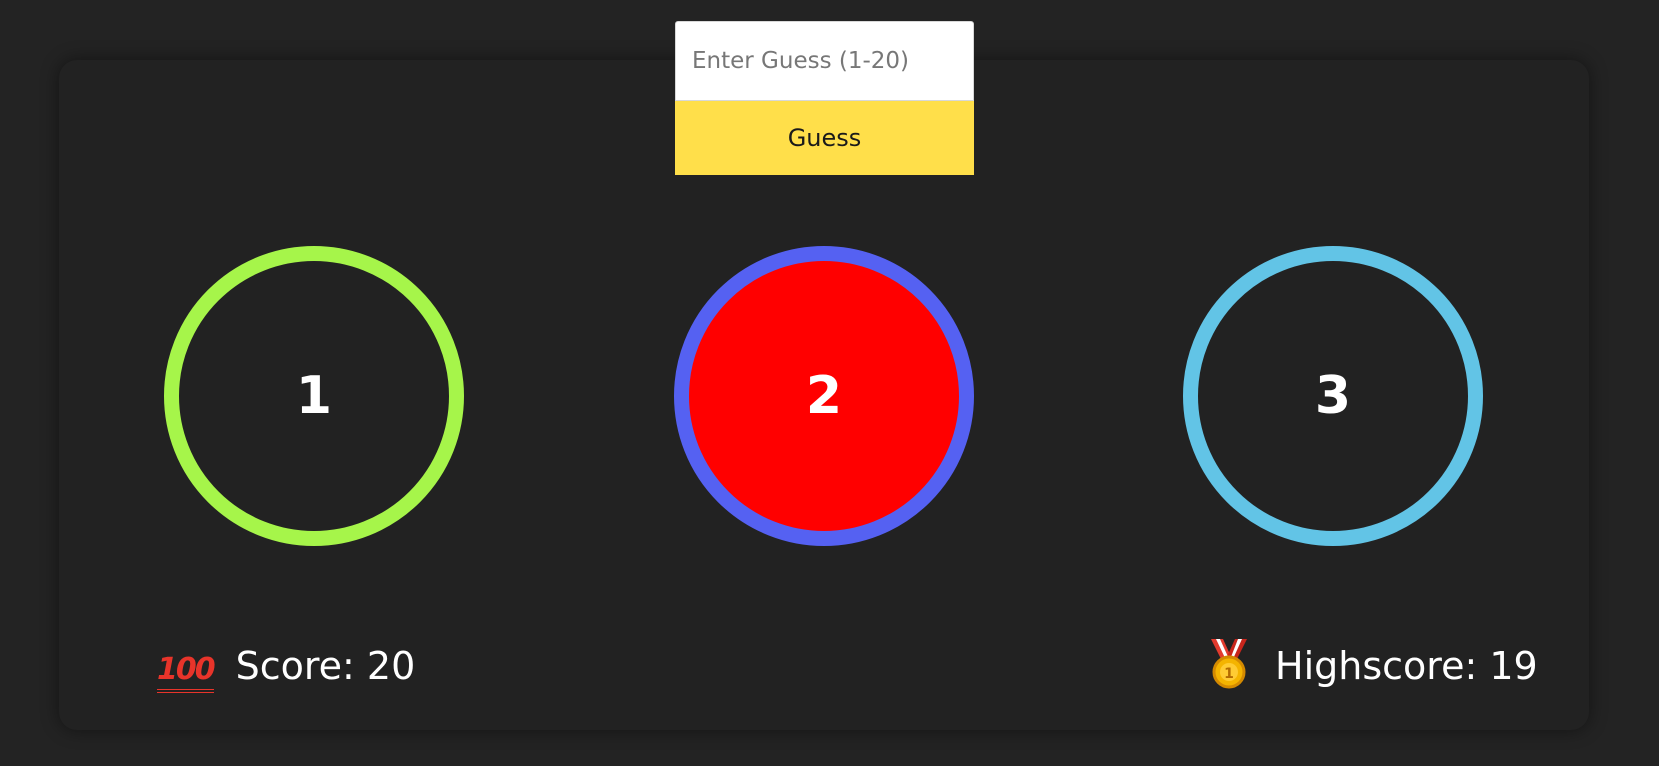 Image resolution: width=1659 pixels, height=766 pixels. I want to click on highscore-text: Highscore: 19, so click(1406, 666).